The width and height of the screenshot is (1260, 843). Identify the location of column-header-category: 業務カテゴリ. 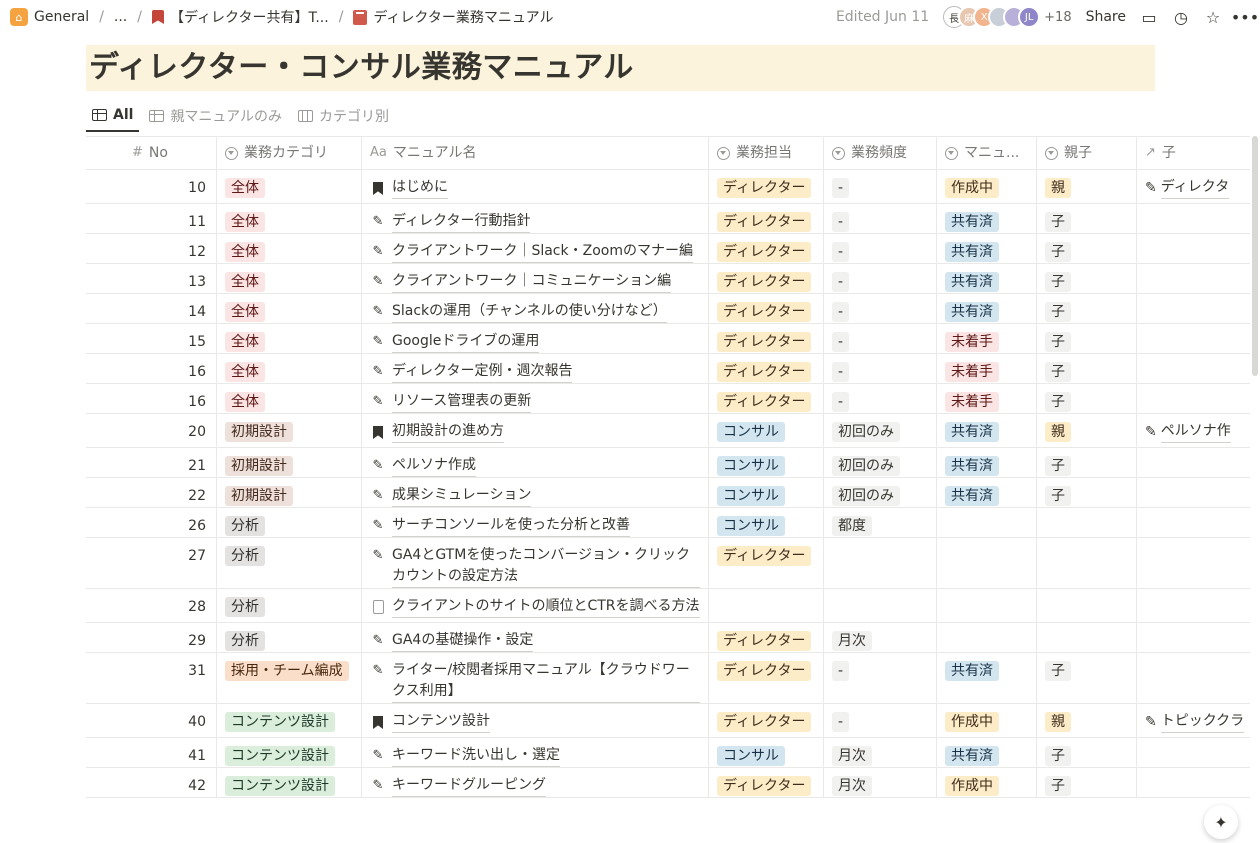
(289, 153).